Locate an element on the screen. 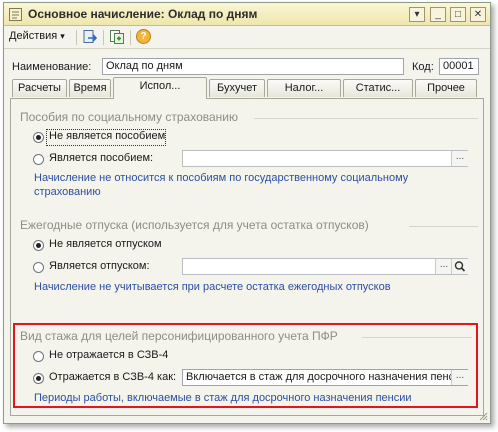  close-icon: ✕ is located at coordinates (478, 14).